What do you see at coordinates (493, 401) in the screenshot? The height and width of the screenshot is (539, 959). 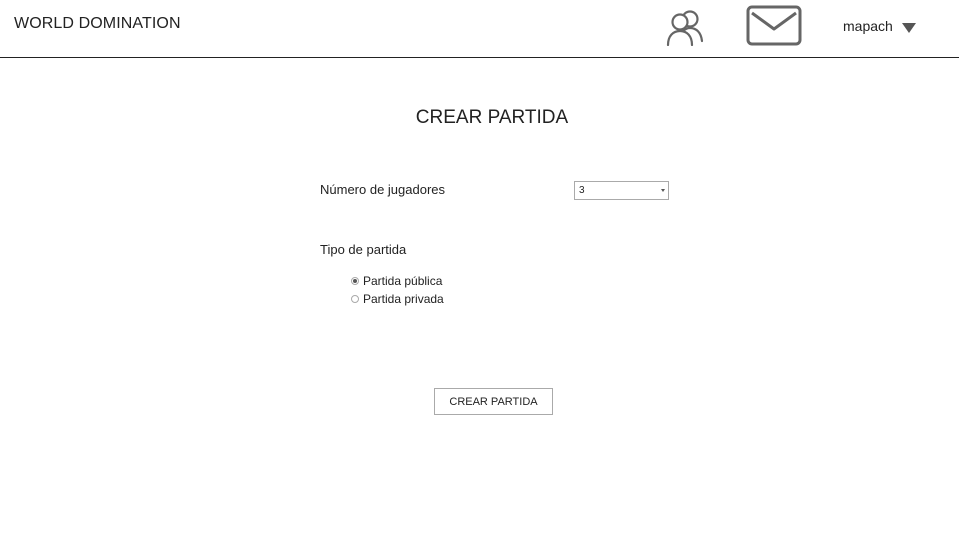 I see `create-game-button: CREAR PARTIDA` at bounding box center [493, 401].